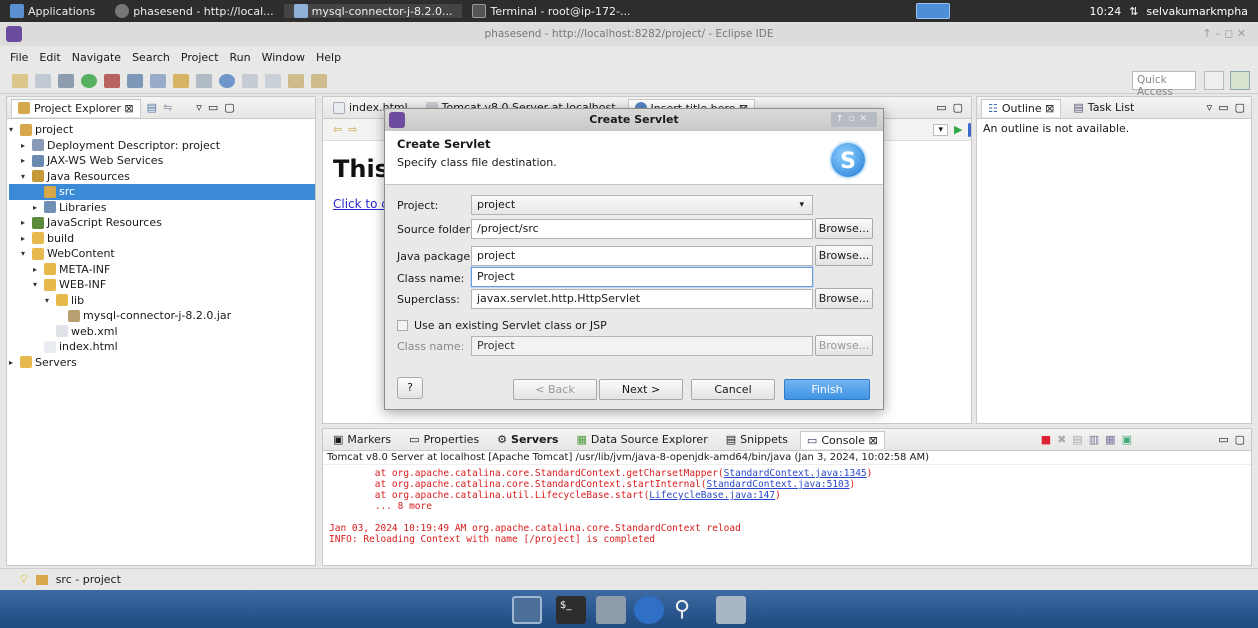 The image size is (1258, 628). Describe the element at coordinates (162, 316) in the screenshot. I see `tree-item: mysql-connector-j-8.2.0.jar` at that location.